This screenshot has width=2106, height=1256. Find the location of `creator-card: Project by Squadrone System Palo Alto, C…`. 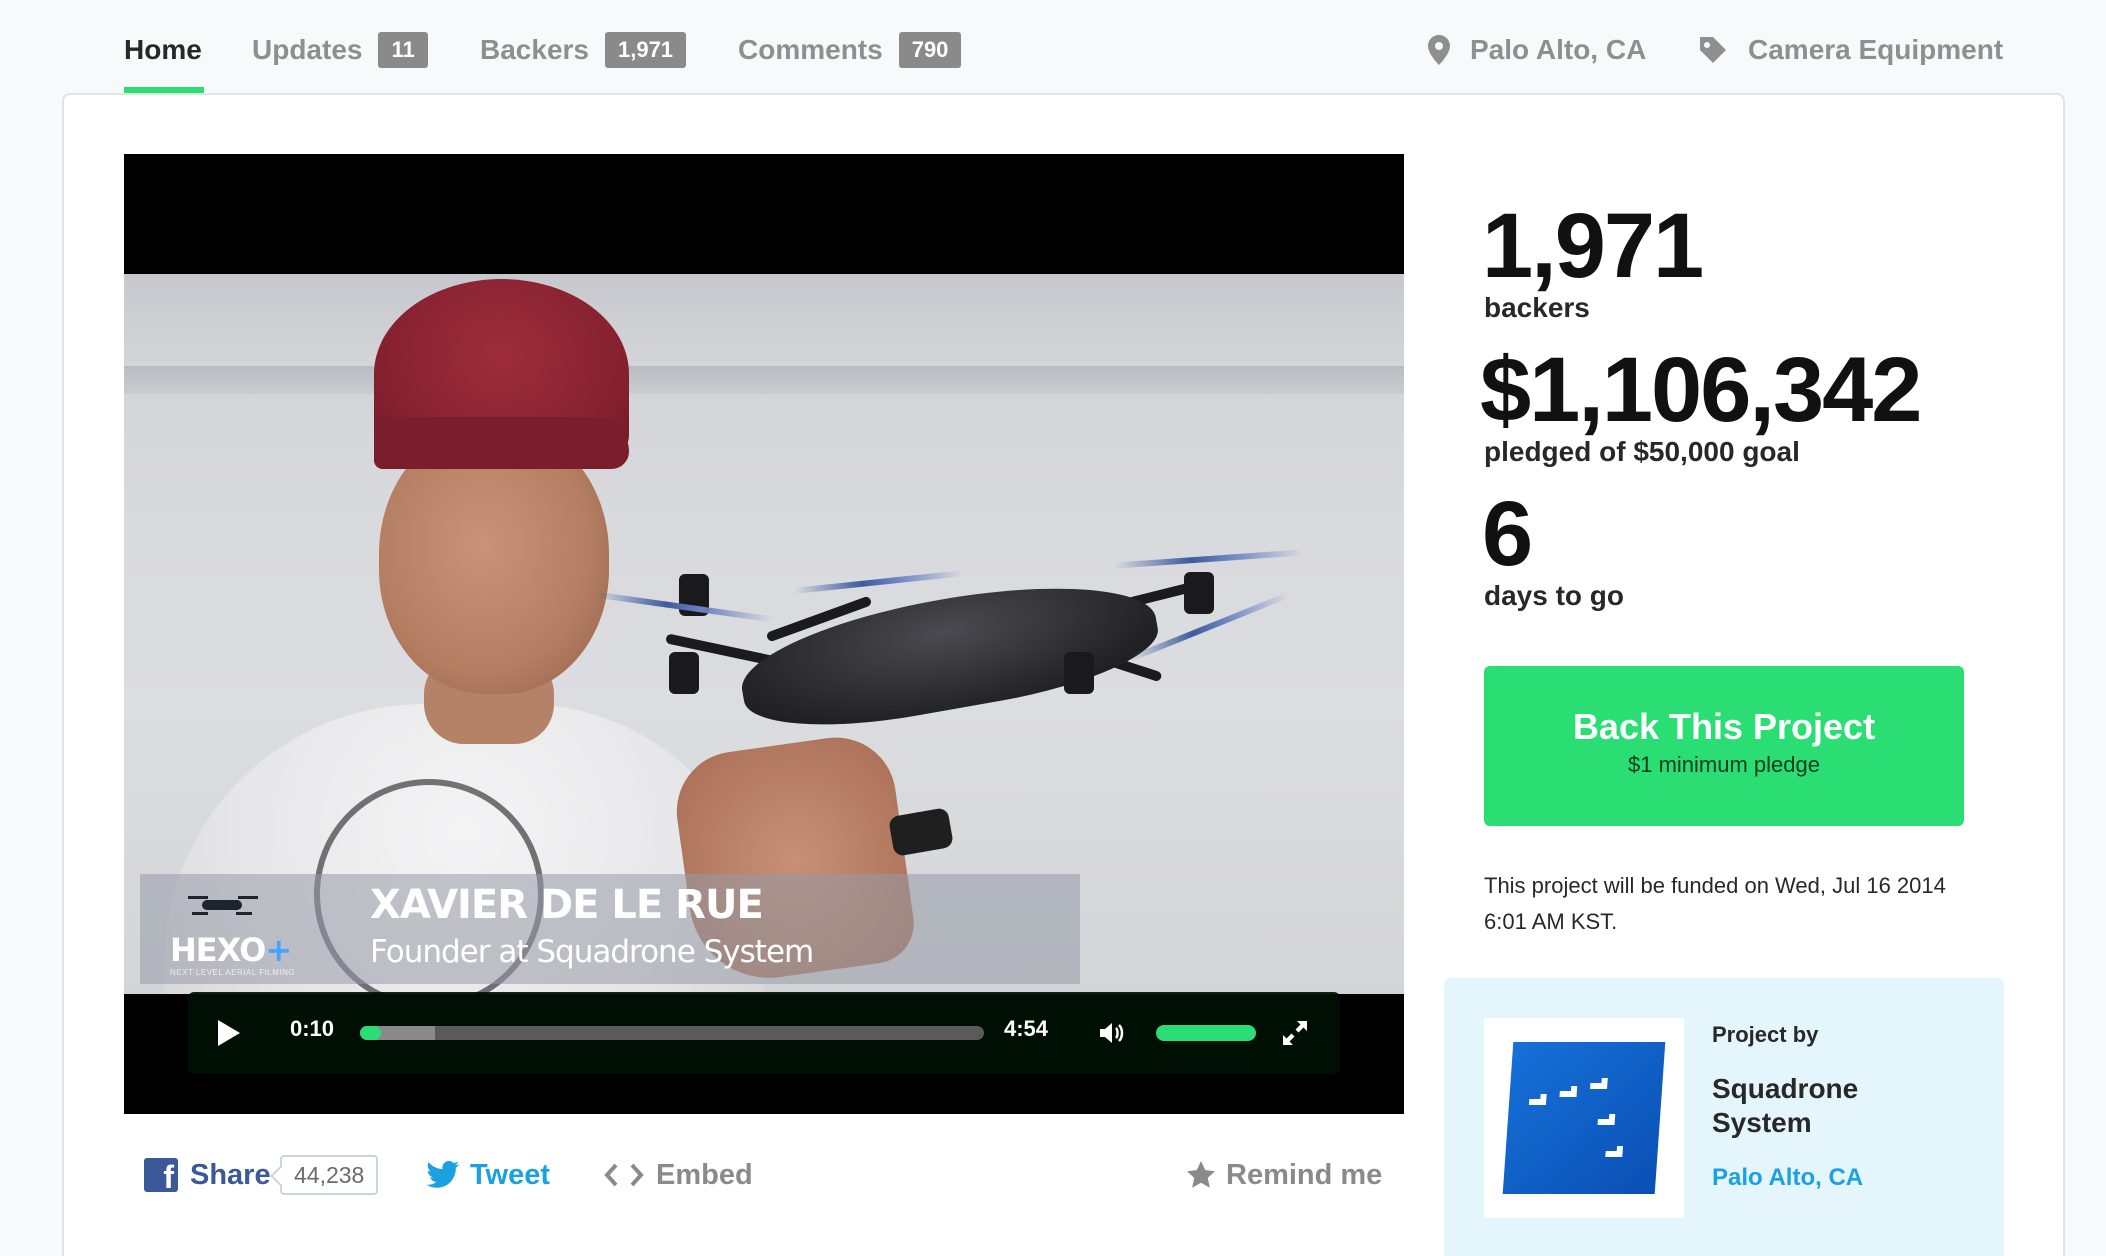

creator-card: Project by Squadrone System Palo Alto, C… is located at coordinates (1724, 1117).